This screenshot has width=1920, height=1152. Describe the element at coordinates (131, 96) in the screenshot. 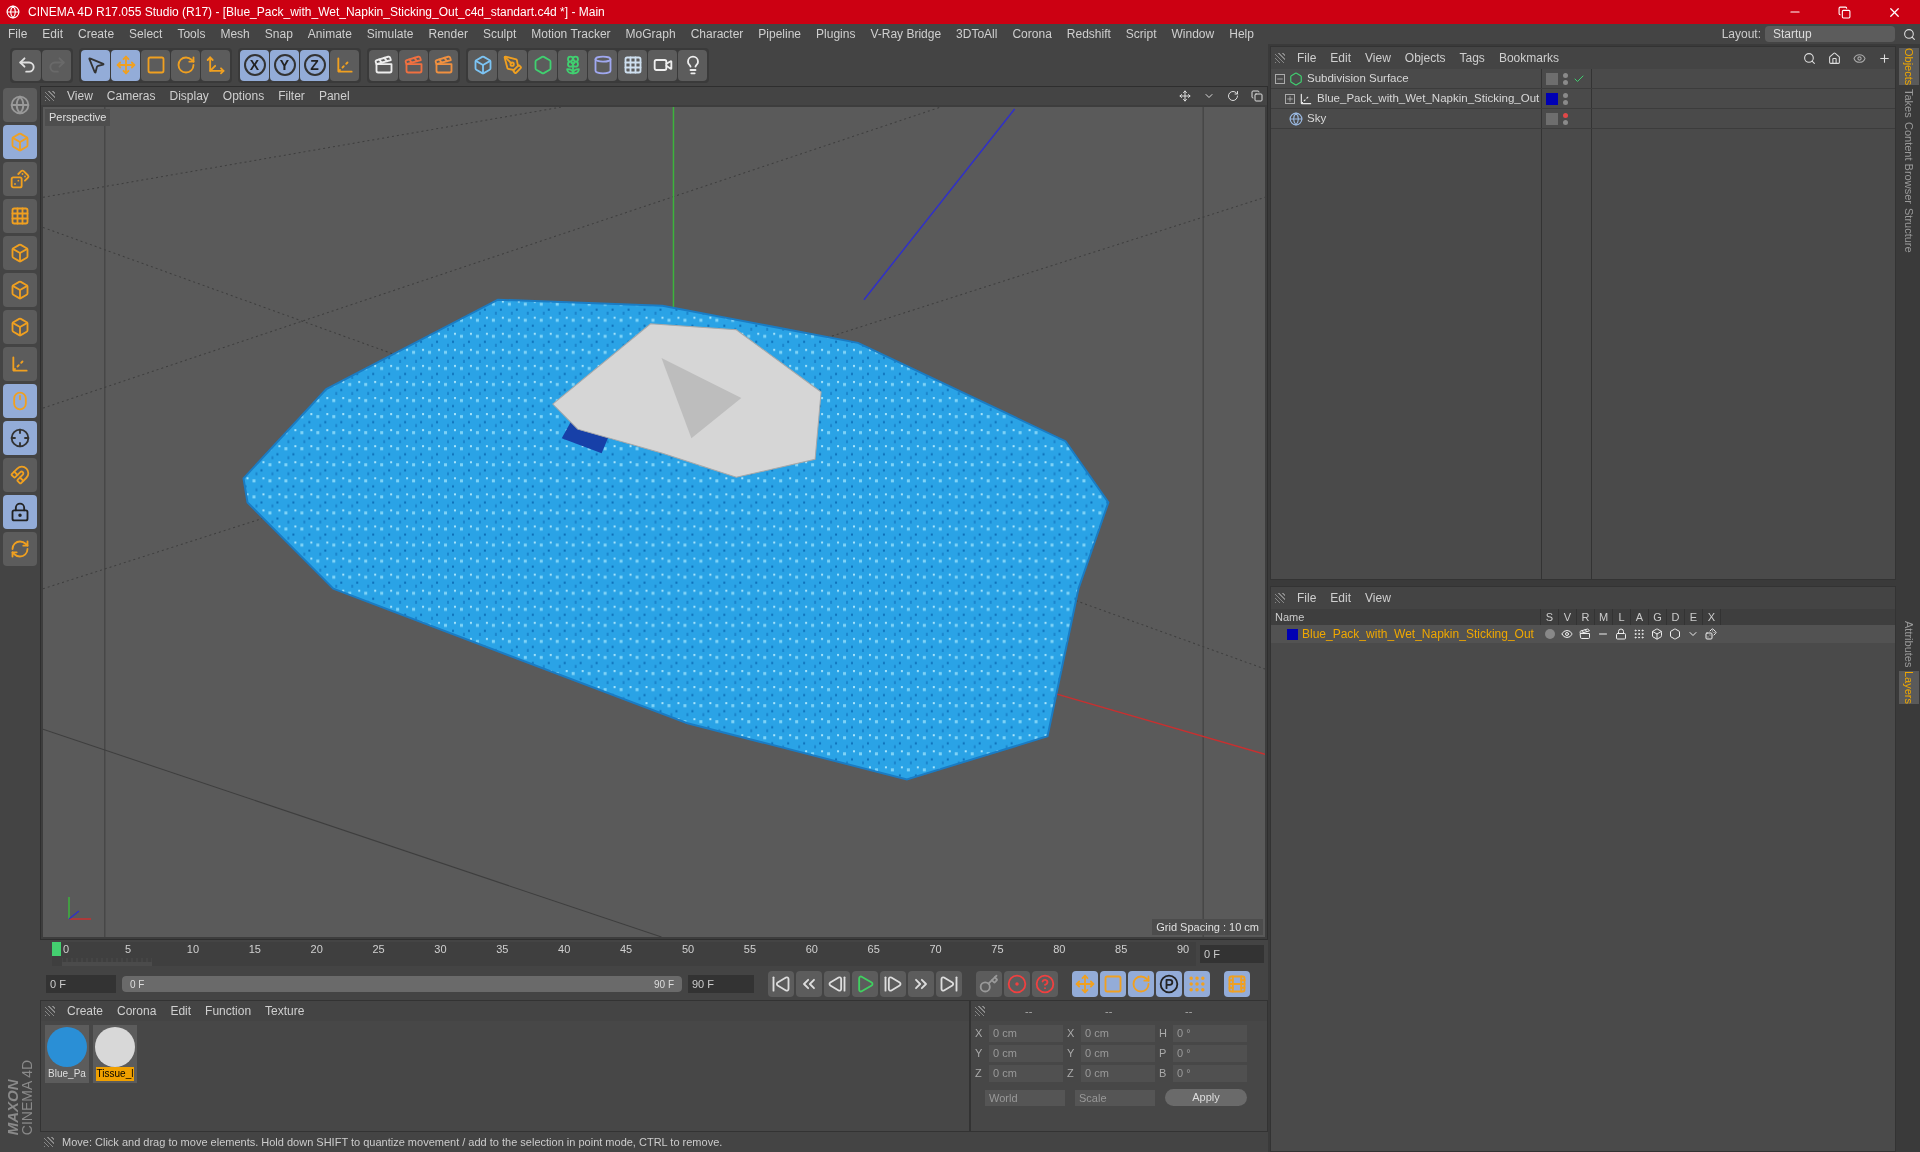

I see `menu-item: Cameras` at that location.